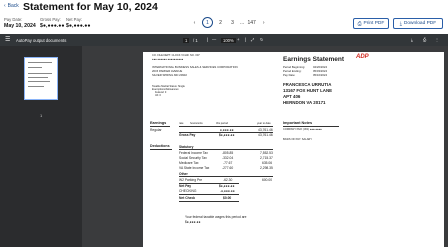 Image resolution: width=448 pixels, height=247 pixels. What do you see at coordinates (362, 57) in the screenshot?
I see `adp-logo: ADP` at bounding box center [362, 57].